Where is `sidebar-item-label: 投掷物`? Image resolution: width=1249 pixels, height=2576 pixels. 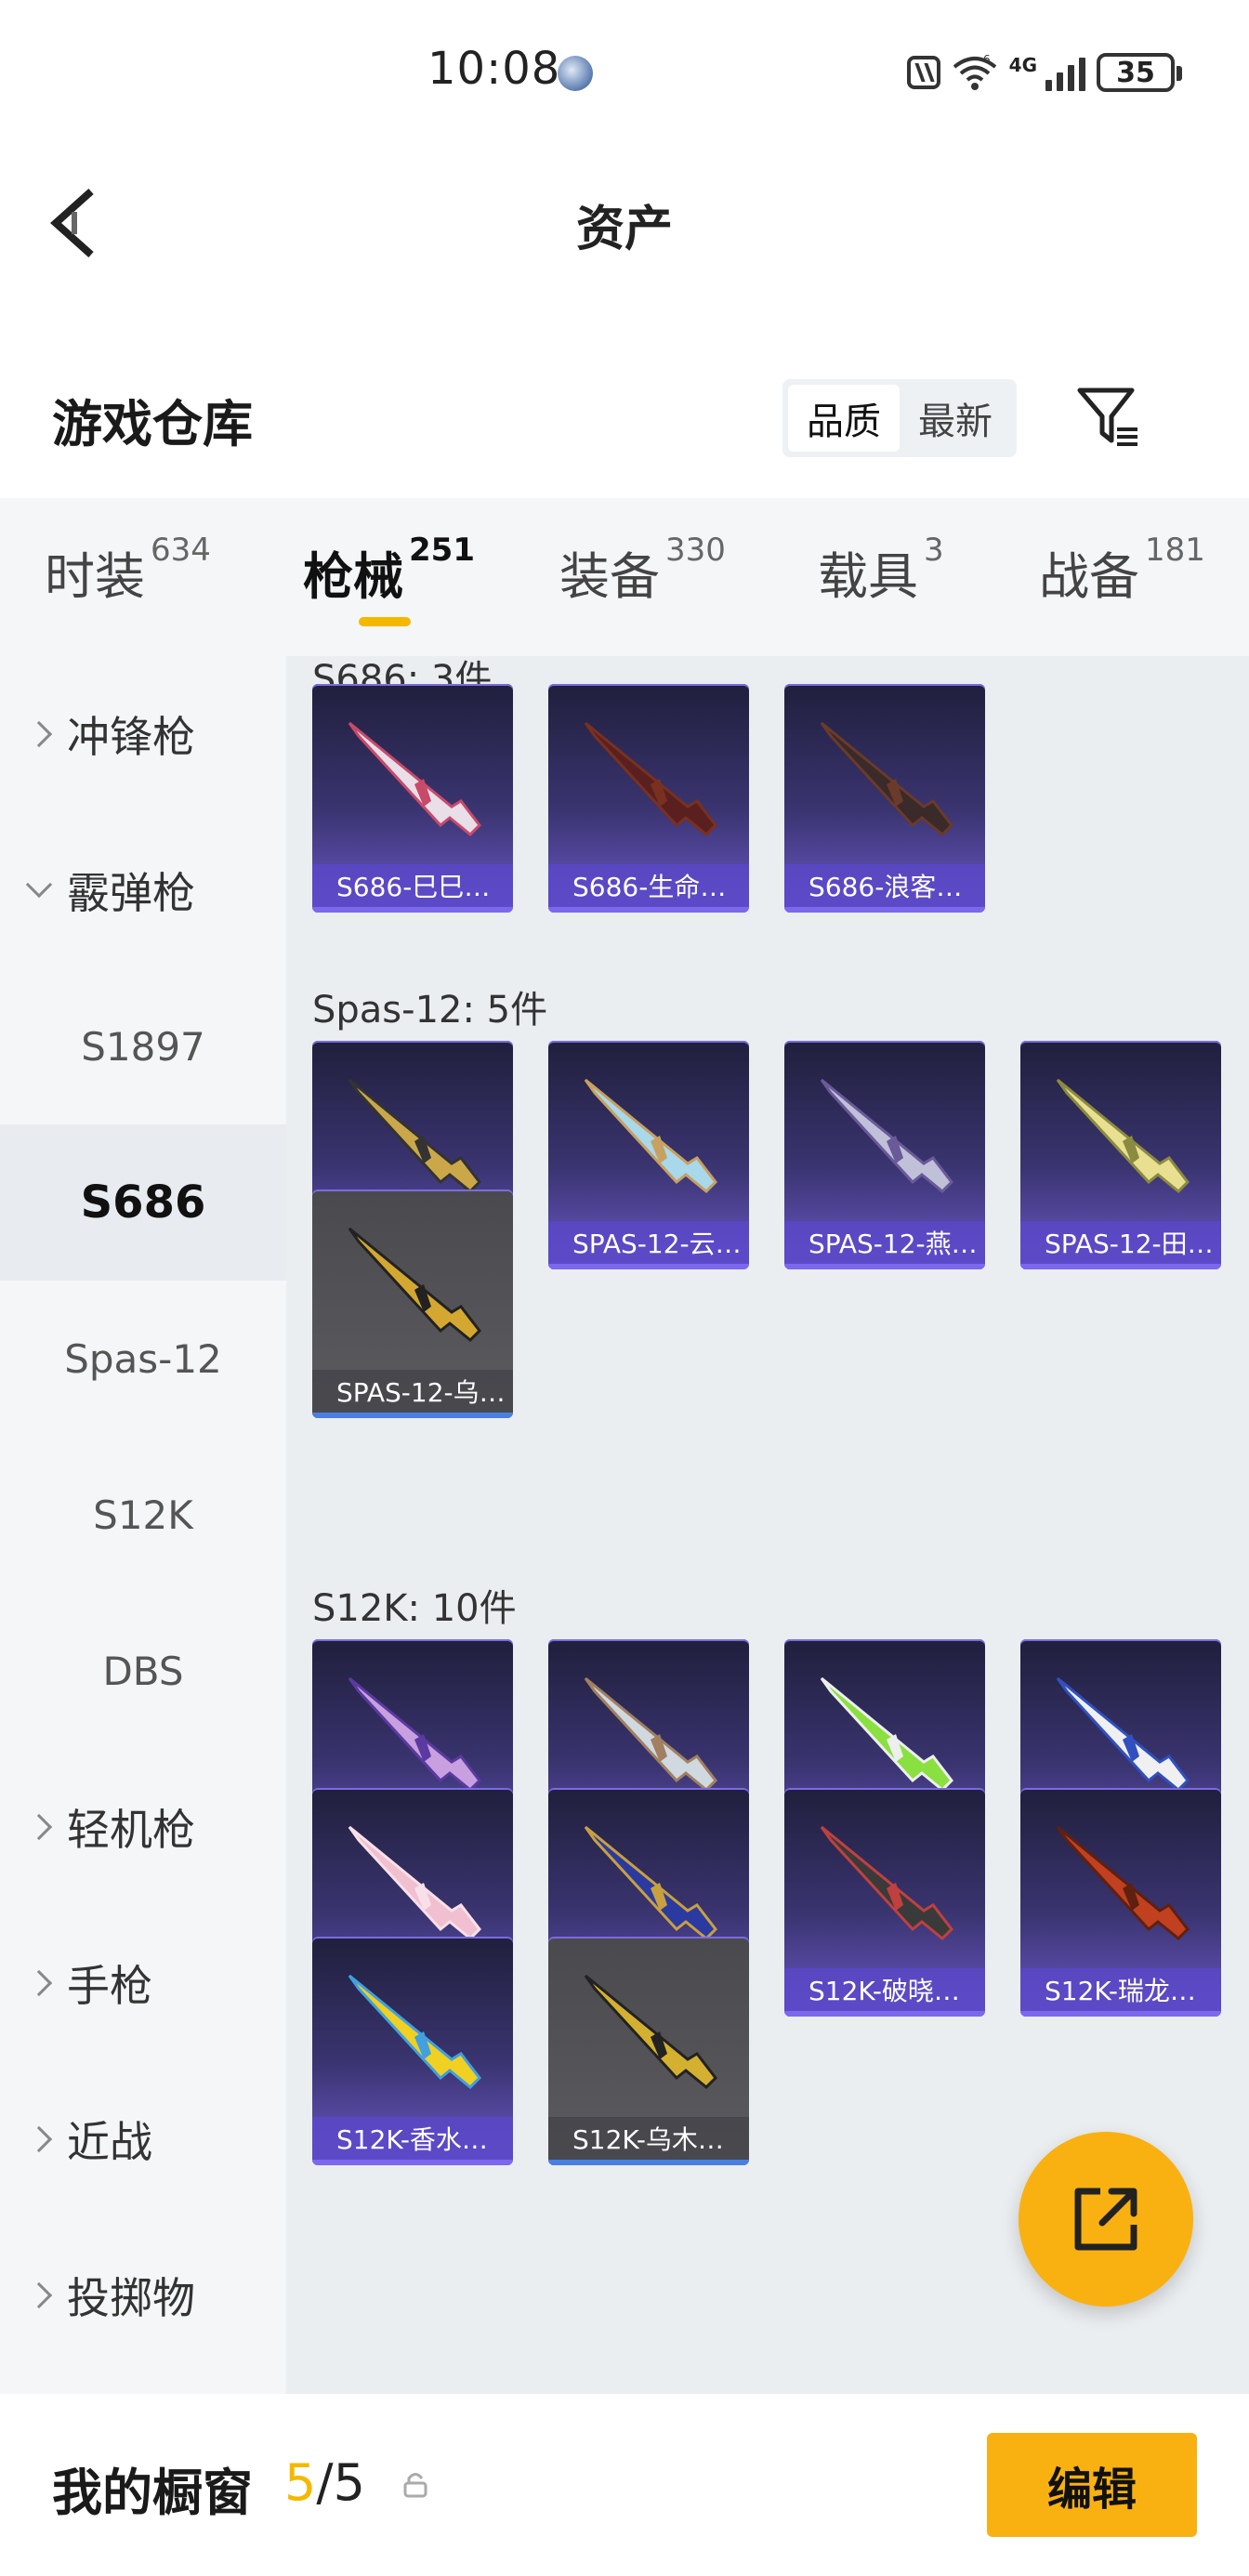
sidebar-item-label: 投掷物 is located at coordinates (131, 2298).